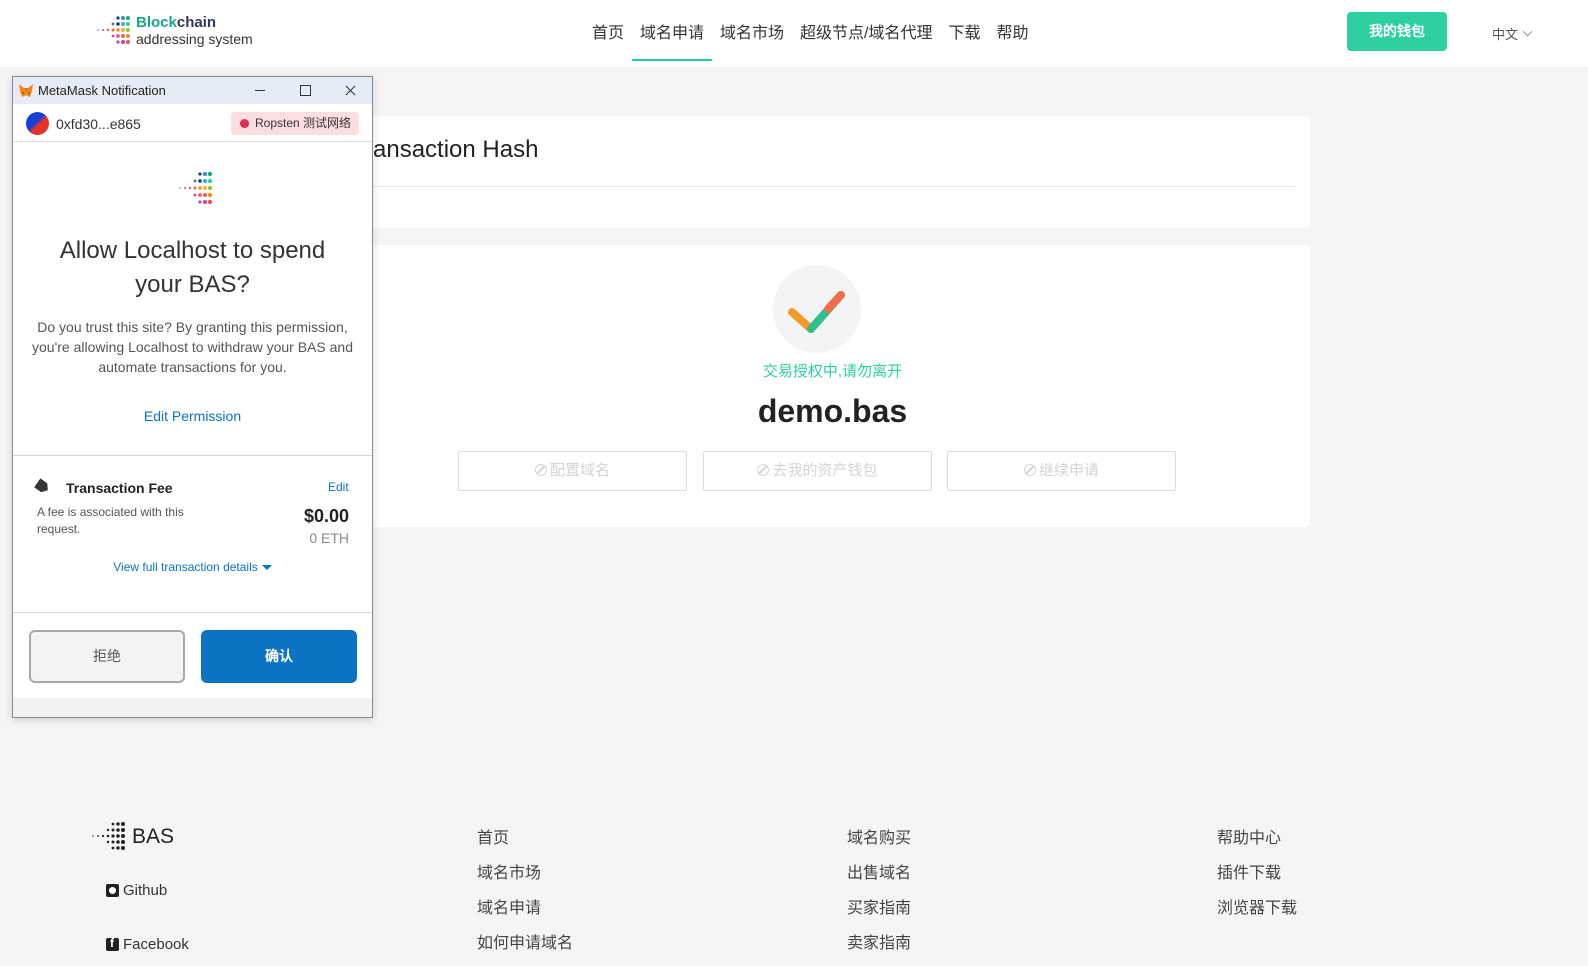 The width and height of the screenshot is (1588, 966). Describe the element at coordinates (525, 881) in the screenshot. I see `footer-link: 域名市场` at that location.